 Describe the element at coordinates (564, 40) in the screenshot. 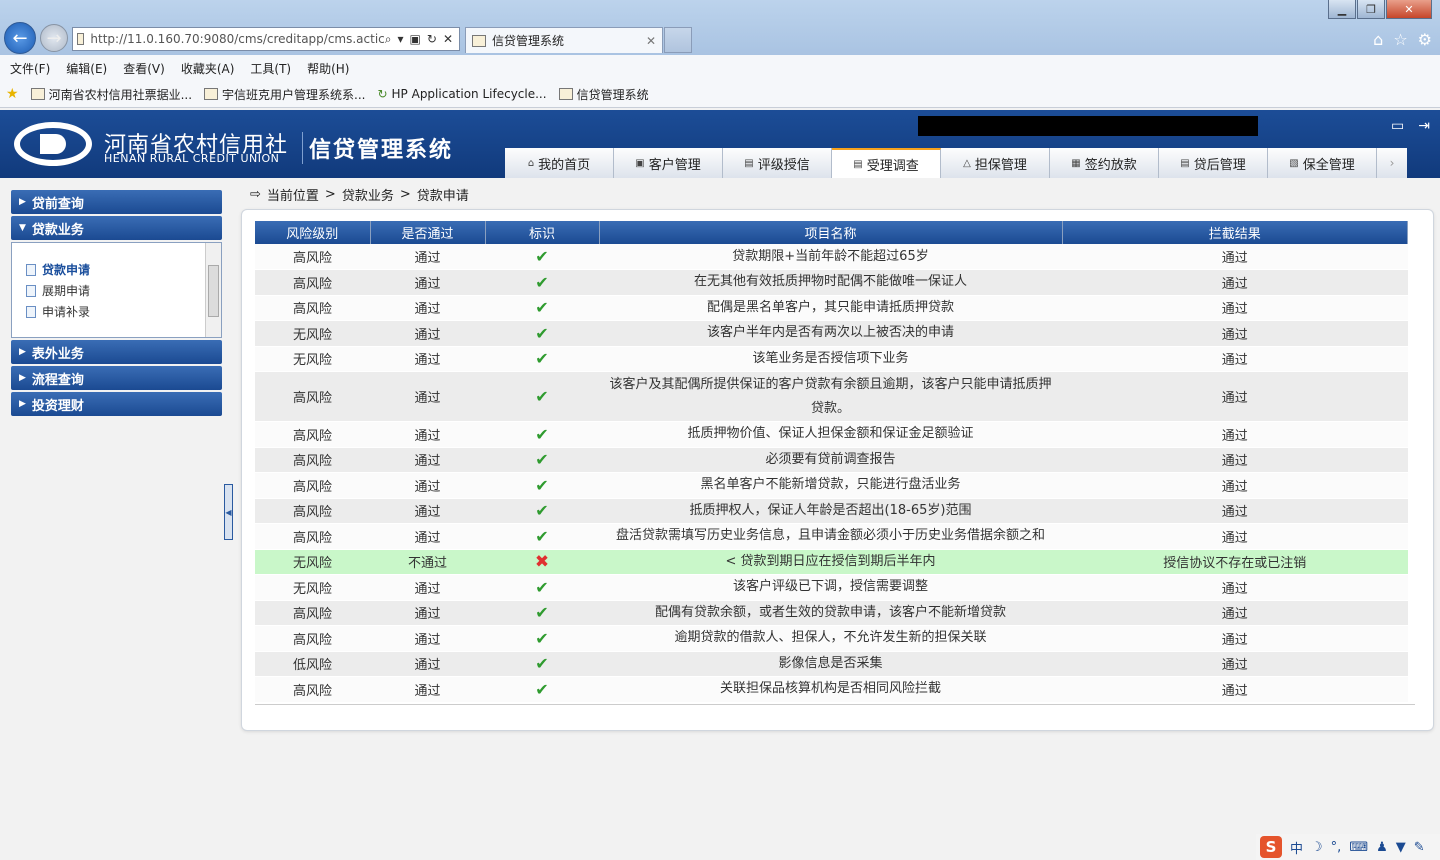

I see `browser-tab: 信贷管理系统 ✕` at that location.